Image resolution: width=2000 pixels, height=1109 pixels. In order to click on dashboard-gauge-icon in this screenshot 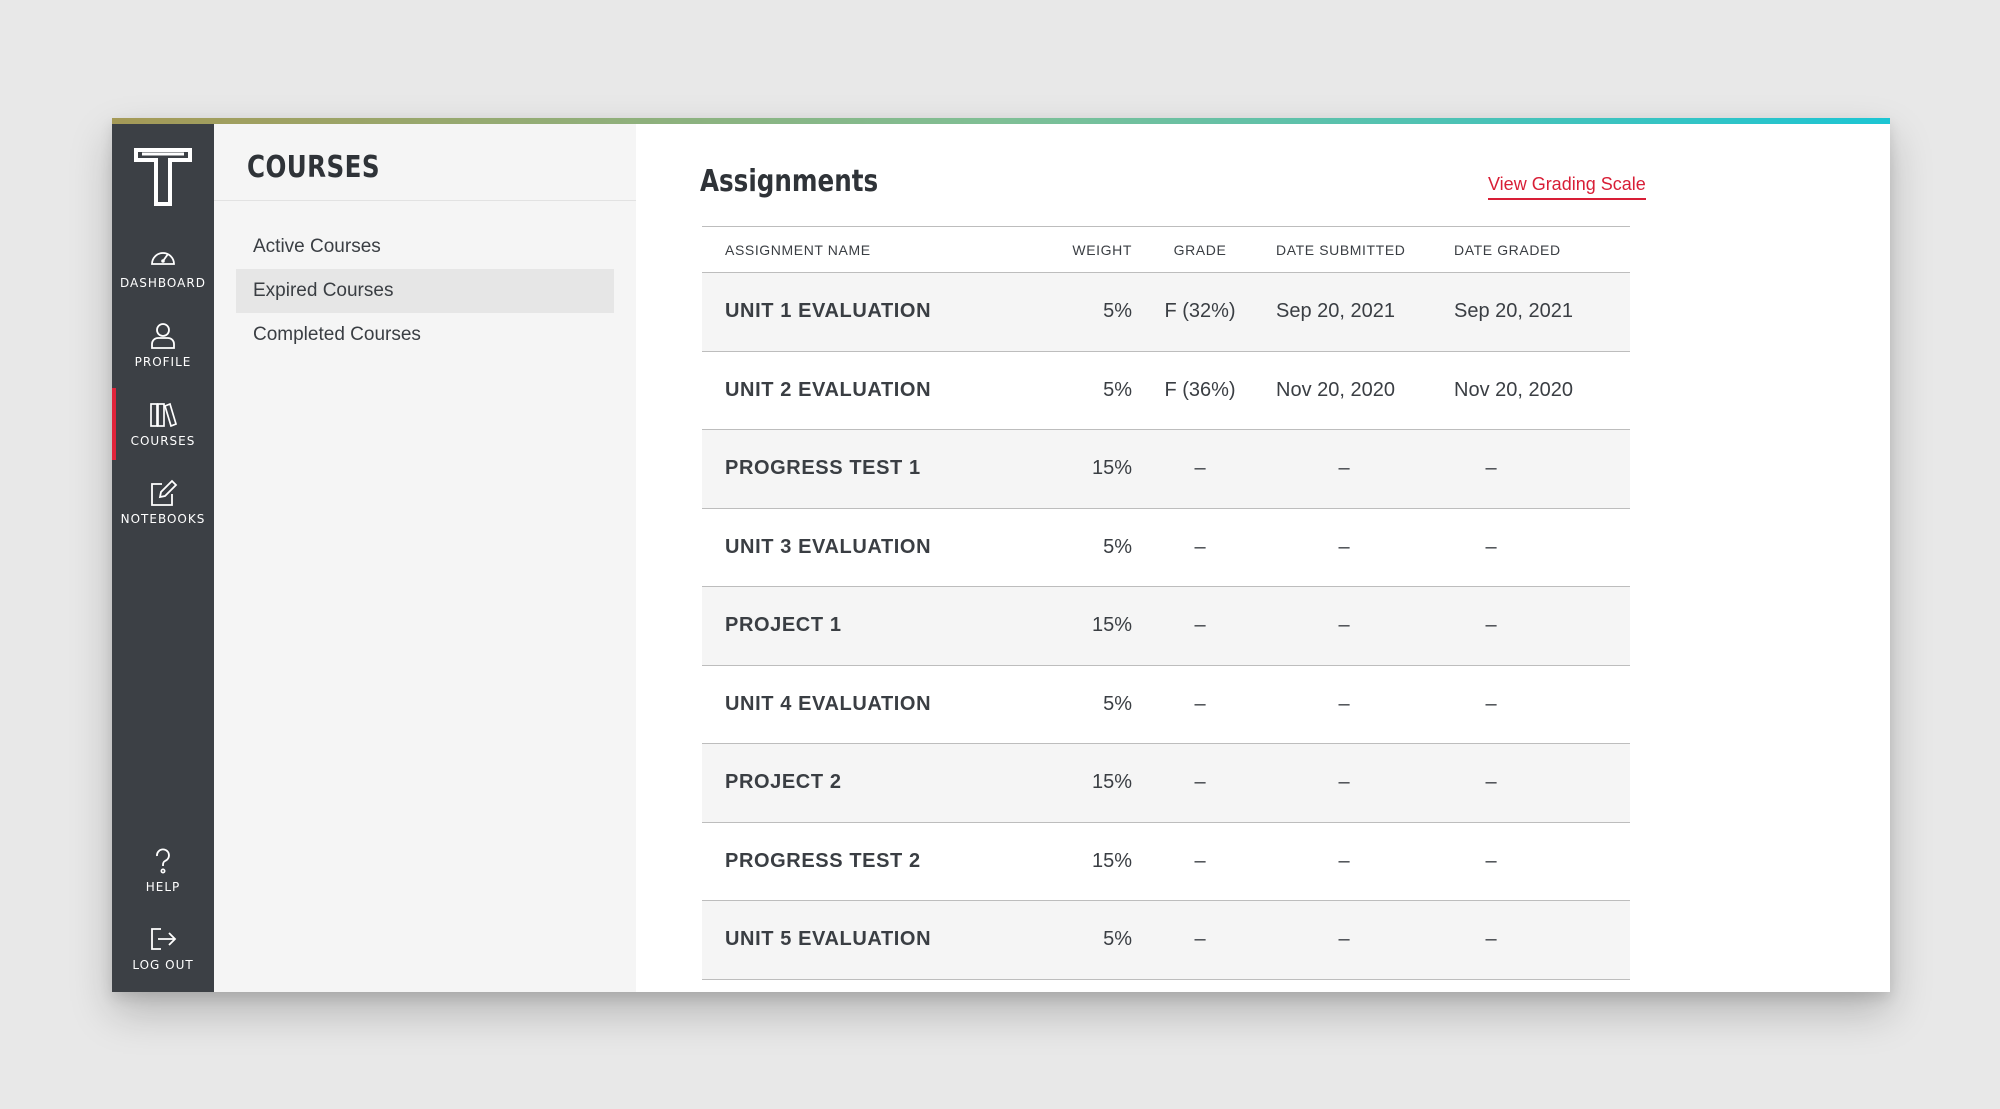, I will do `click(163, 258)`.